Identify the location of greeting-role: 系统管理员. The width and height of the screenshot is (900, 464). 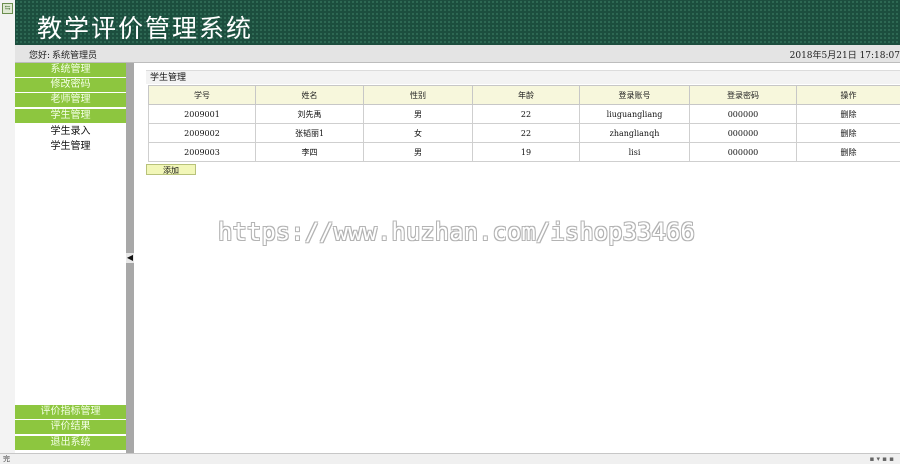
(74, 56).